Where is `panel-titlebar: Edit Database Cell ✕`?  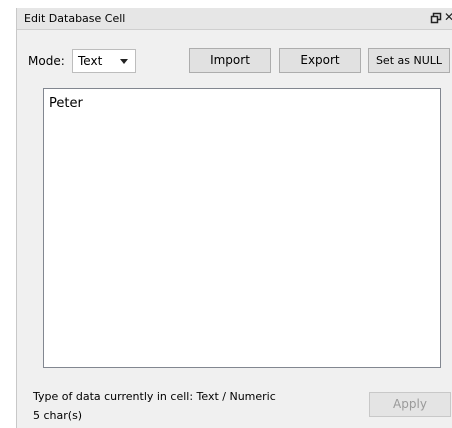 panel-titlebar: Edit Database Cell ✕ is located at coordinates (234, 19).